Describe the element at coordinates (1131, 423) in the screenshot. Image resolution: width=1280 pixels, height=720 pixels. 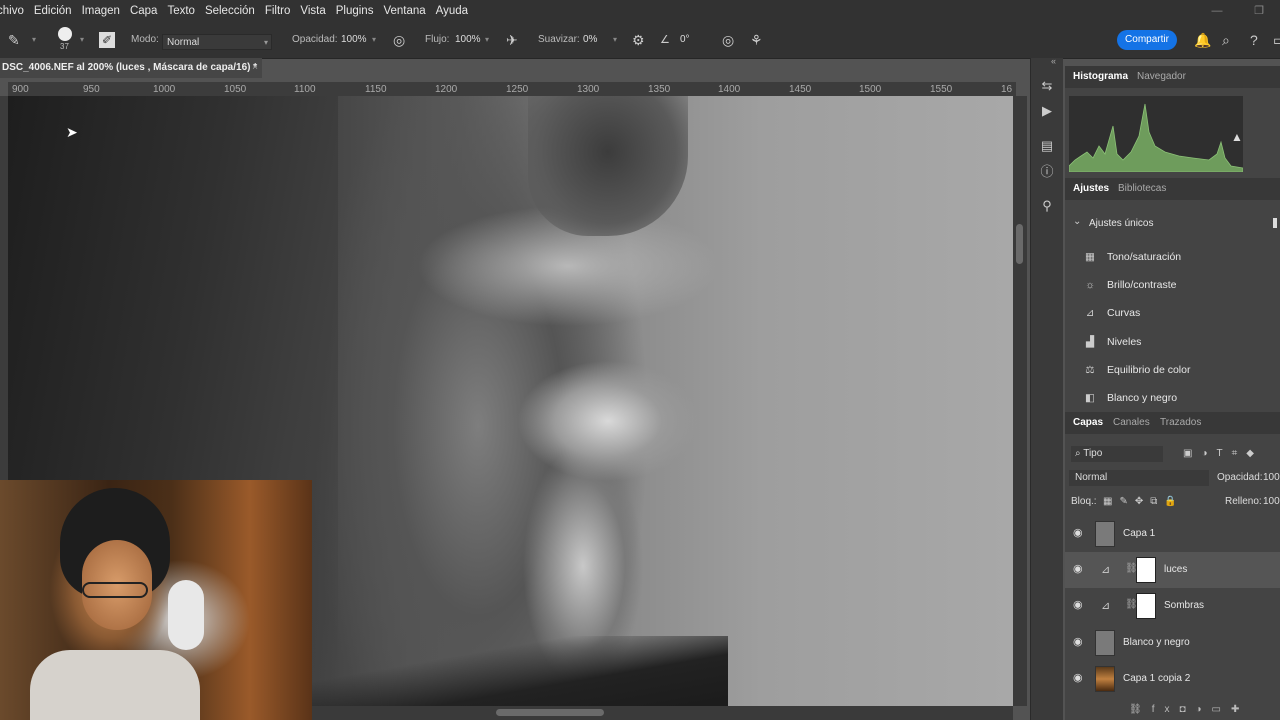
I see `tab-canales: Canales` at that location.